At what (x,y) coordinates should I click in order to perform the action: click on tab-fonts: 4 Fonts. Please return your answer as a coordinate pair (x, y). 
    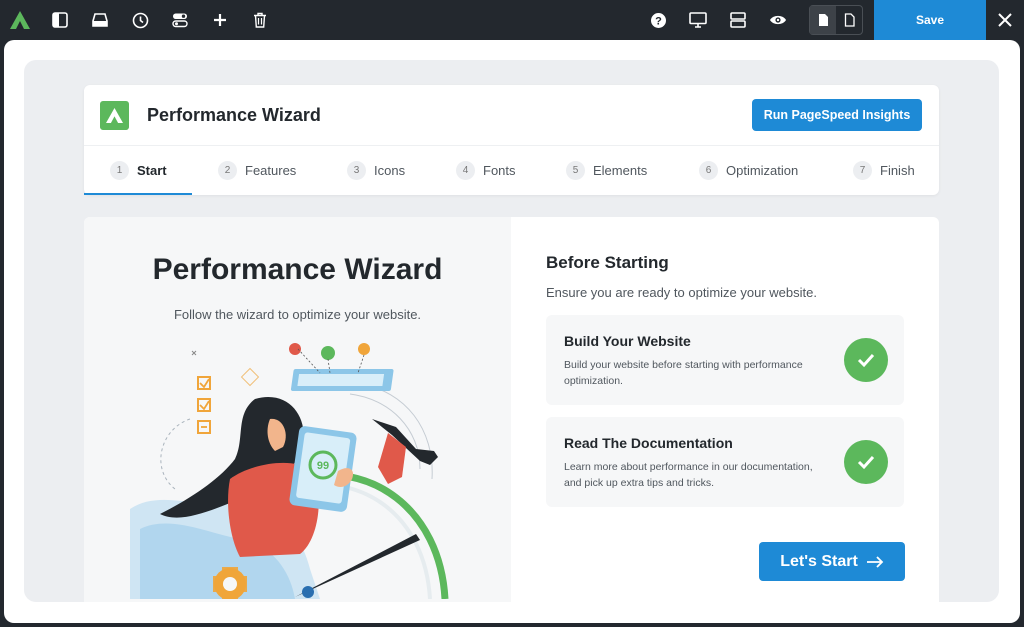
    Looking at the image, I should click on (486, 170).